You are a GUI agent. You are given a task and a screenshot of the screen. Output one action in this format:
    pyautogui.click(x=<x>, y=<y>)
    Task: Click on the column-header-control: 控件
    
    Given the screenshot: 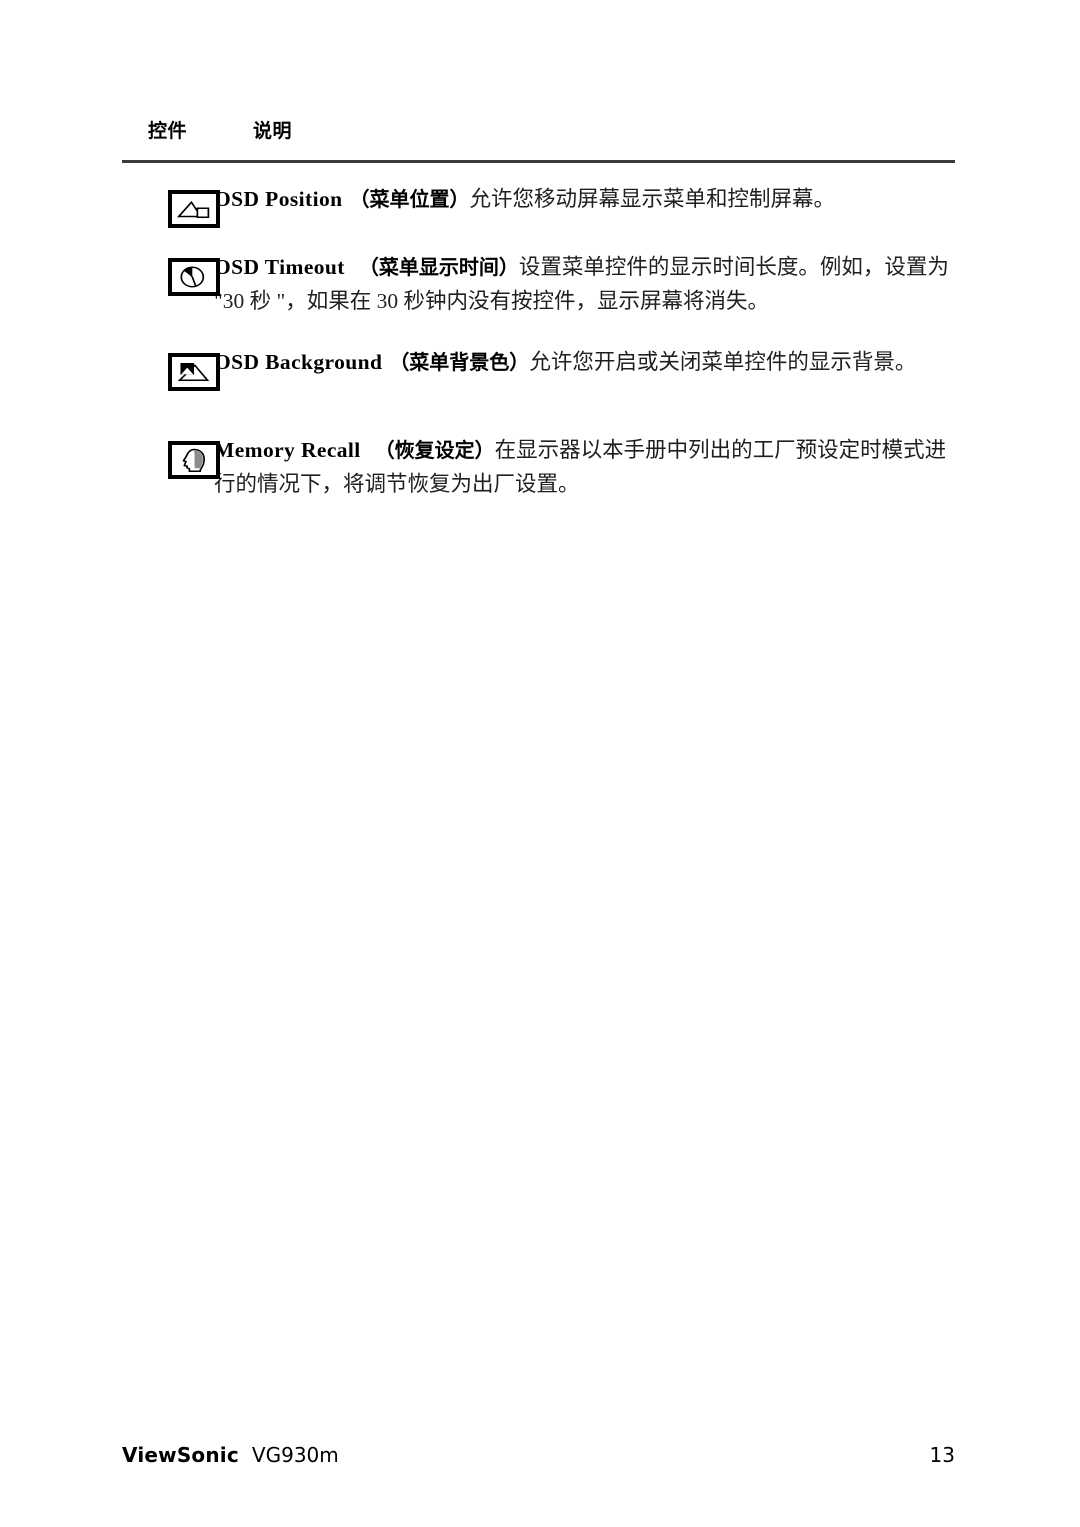 What is the action you would take?
    pyautogui.click(x=168, y=131)
    